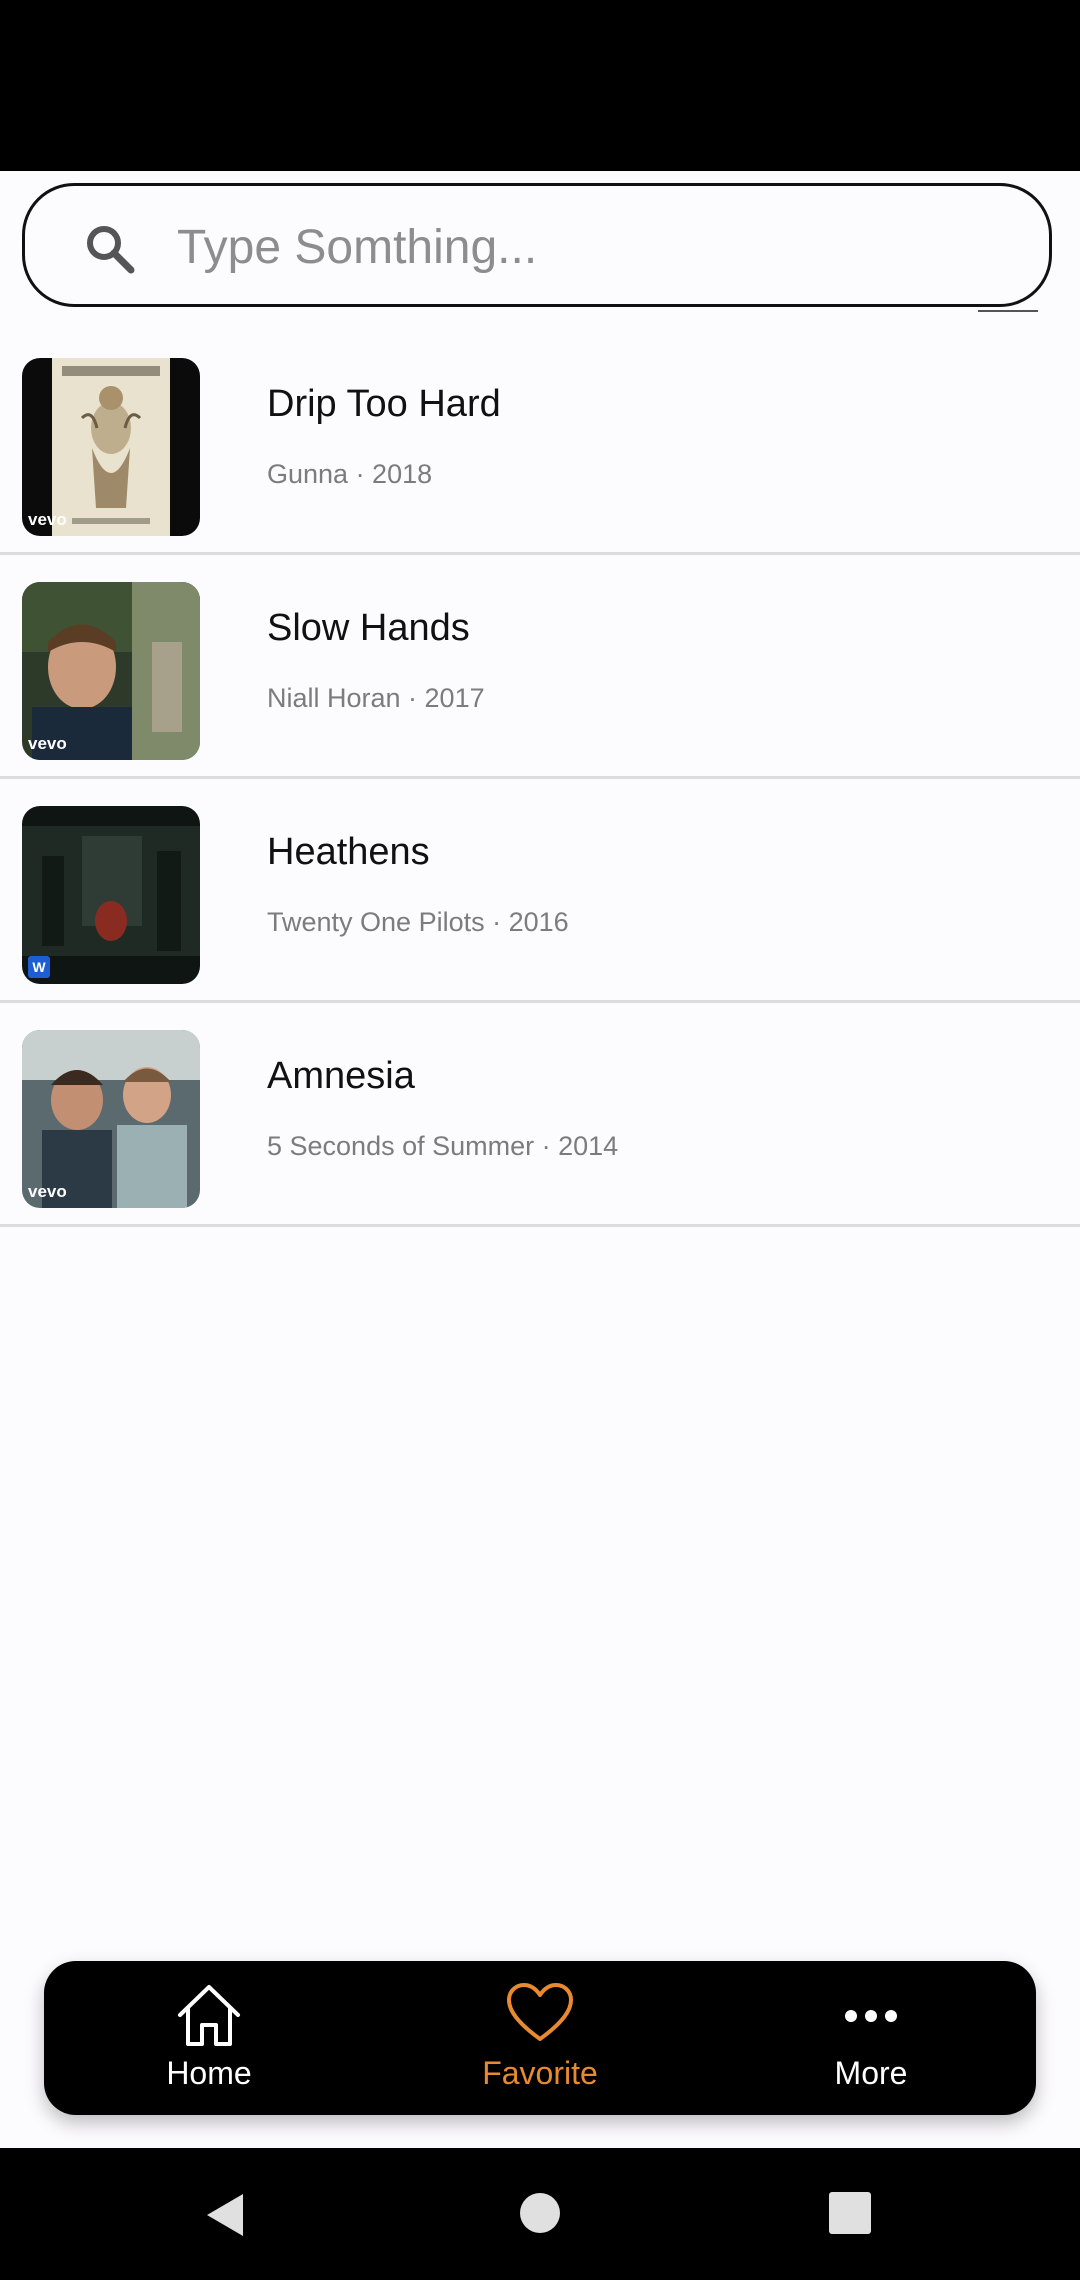 The height and width of the screenshot is (2280, 1080). Describe the element at coordinates (540, 667) in the screenshot. I see `song-list-item: vevo Slow Hands Niall Horan · 2017` at that location.